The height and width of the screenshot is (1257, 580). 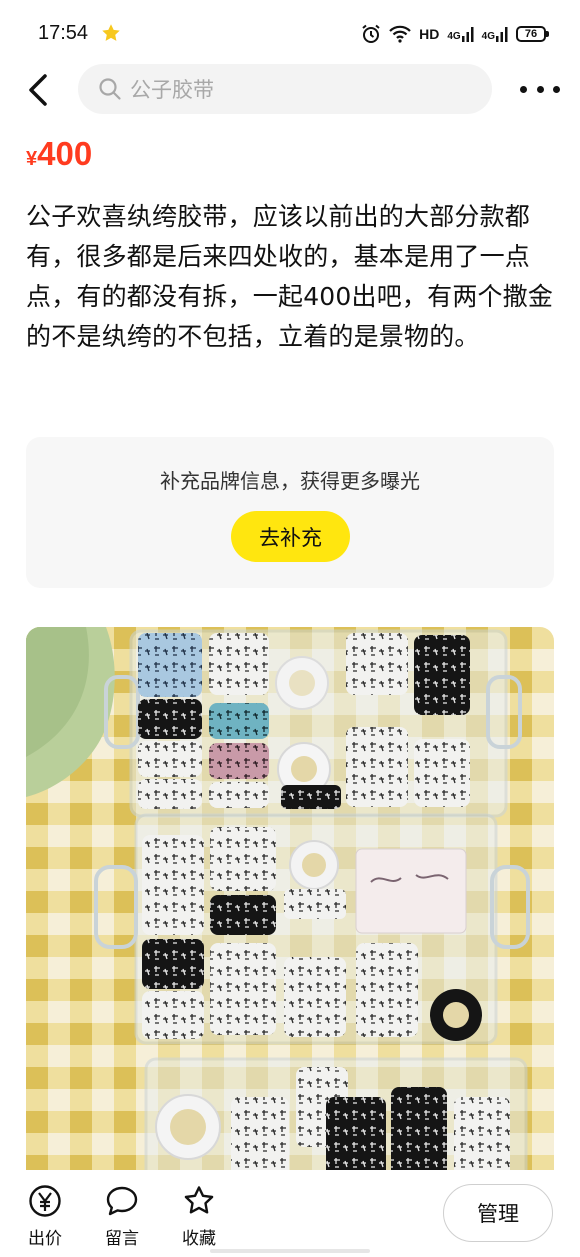 I want to click on star-icon, so click(x=111, y=32).